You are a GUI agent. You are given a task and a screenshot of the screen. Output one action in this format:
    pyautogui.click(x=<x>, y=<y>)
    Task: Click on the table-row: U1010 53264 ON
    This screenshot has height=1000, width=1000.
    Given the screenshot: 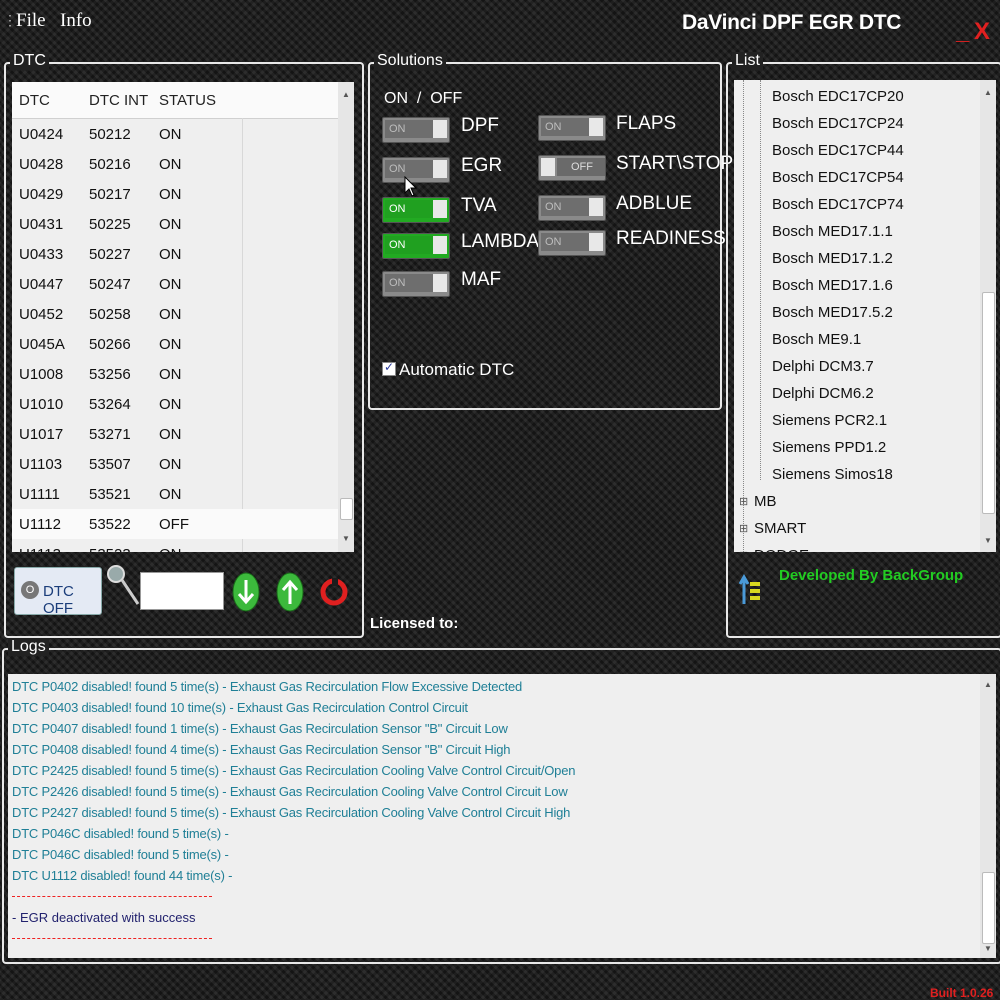 What is the action you would take?
    pyautogui.click(x=175, y=404)
    